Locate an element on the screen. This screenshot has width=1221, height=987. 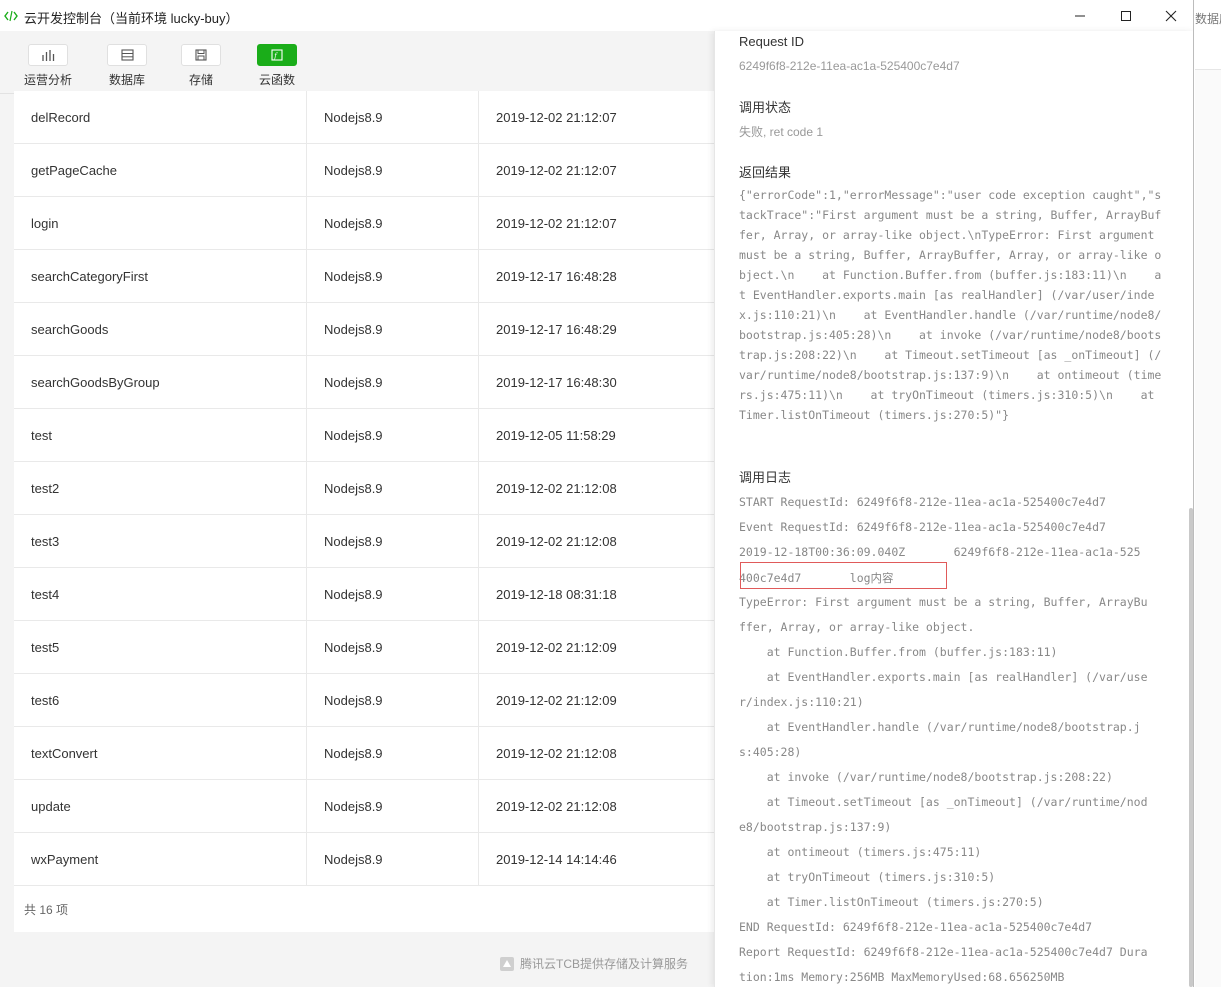
result-label: 返回结果 is located at coordinates (765, 172).